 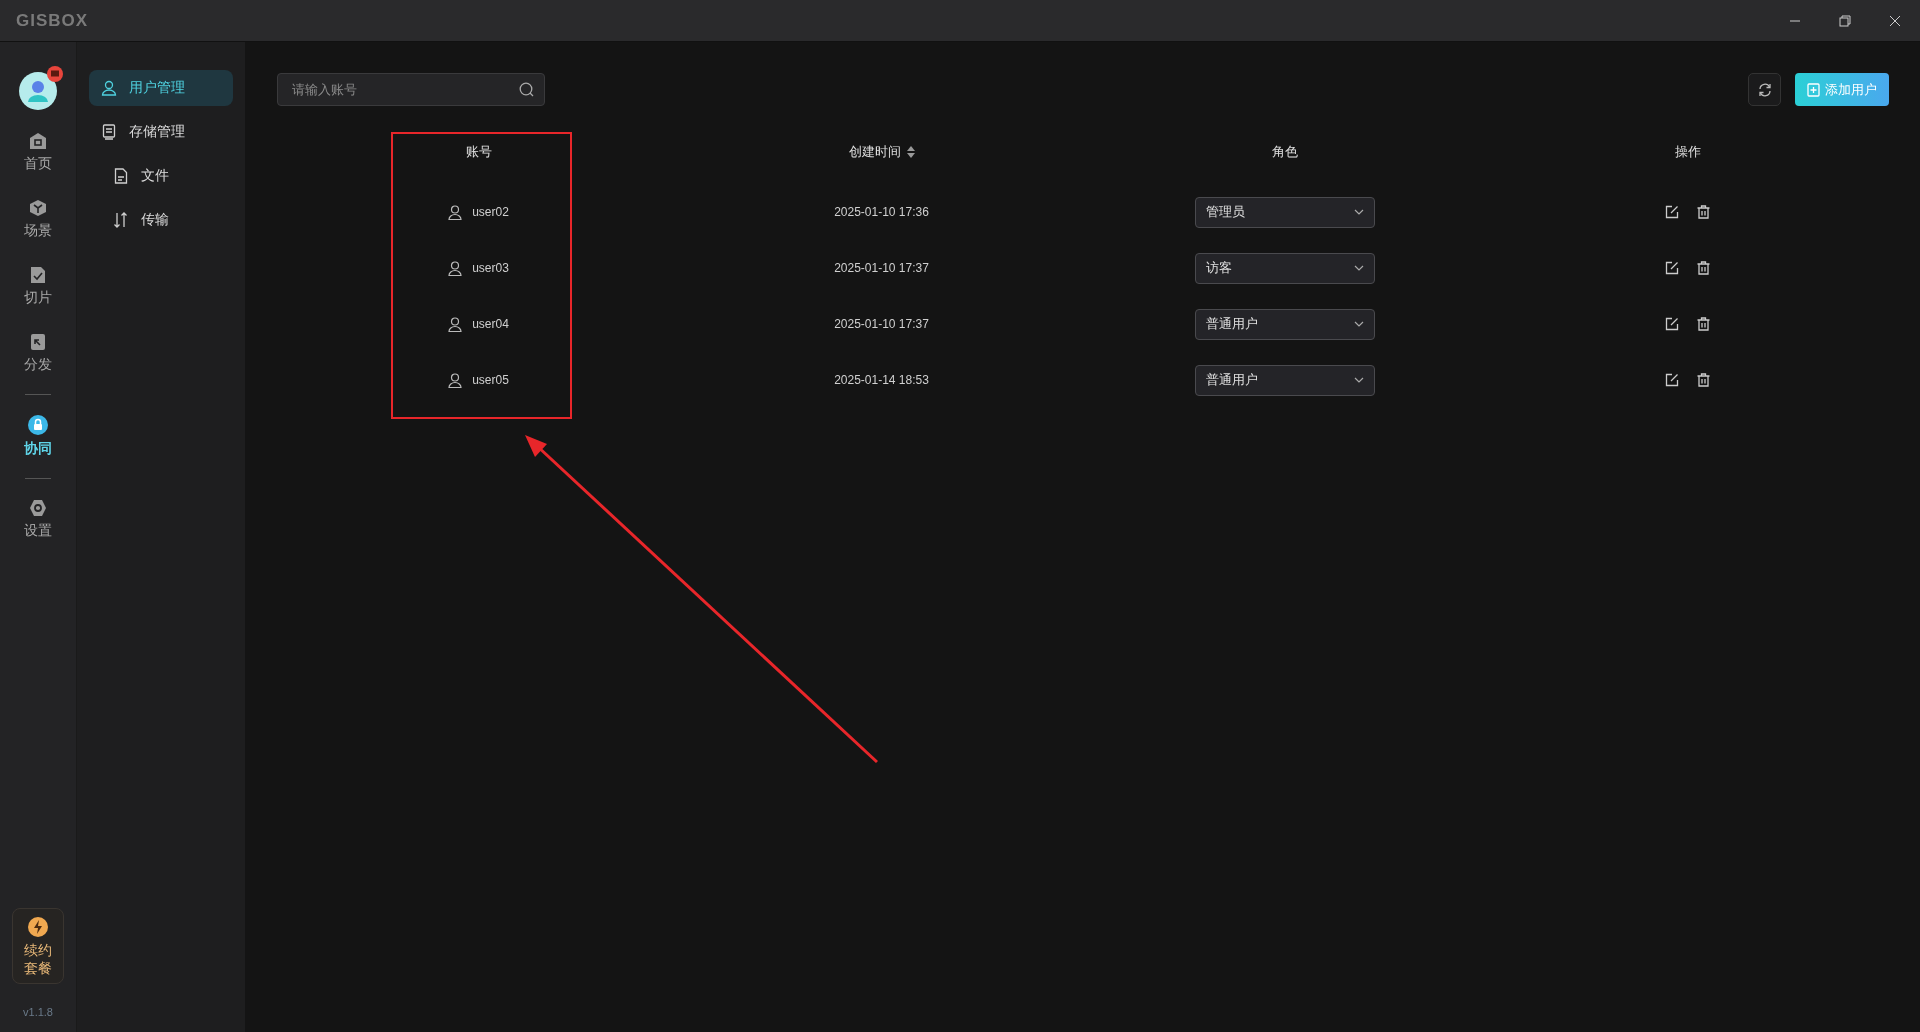 I want to click on sidebar-item: 用户管理, so click(x=161, y=88).